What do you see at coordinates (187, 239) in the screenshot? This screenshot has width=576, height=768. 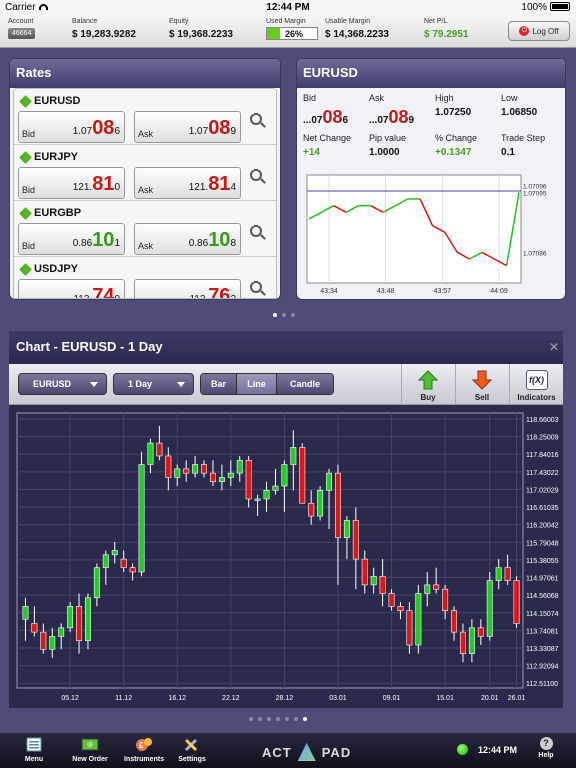 I see `ask-button: Ask 0.86108` at bounding box center [187, 239].